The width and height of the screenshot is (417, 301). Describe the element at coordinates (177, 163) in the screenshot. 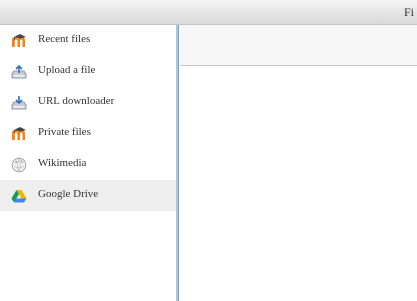

I see `sidebar-resize-handle` at that location.